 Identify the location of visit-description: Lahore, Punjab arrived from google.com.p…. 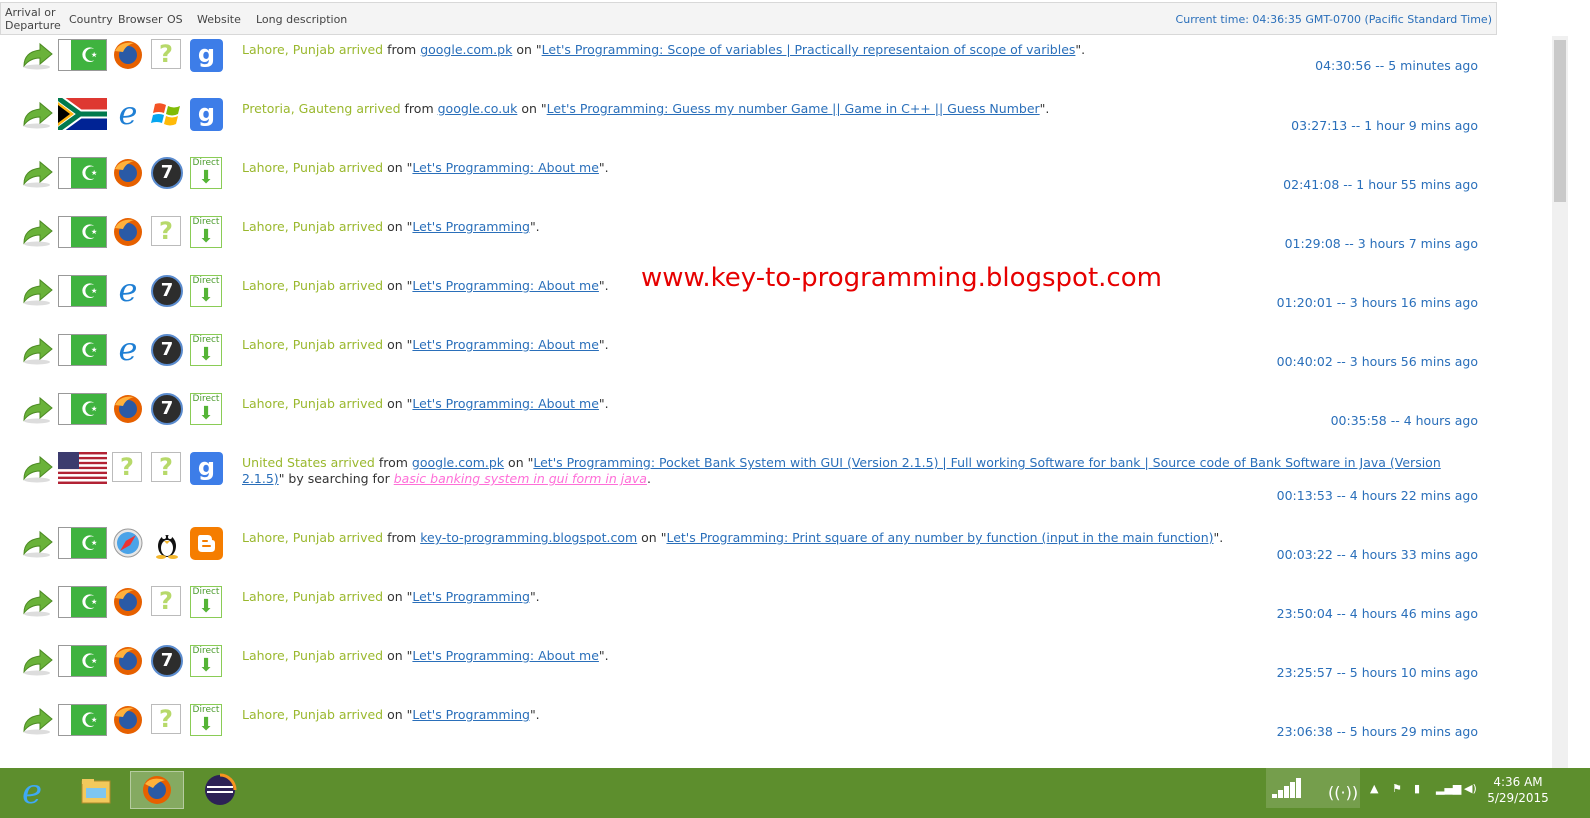
(664, 49).